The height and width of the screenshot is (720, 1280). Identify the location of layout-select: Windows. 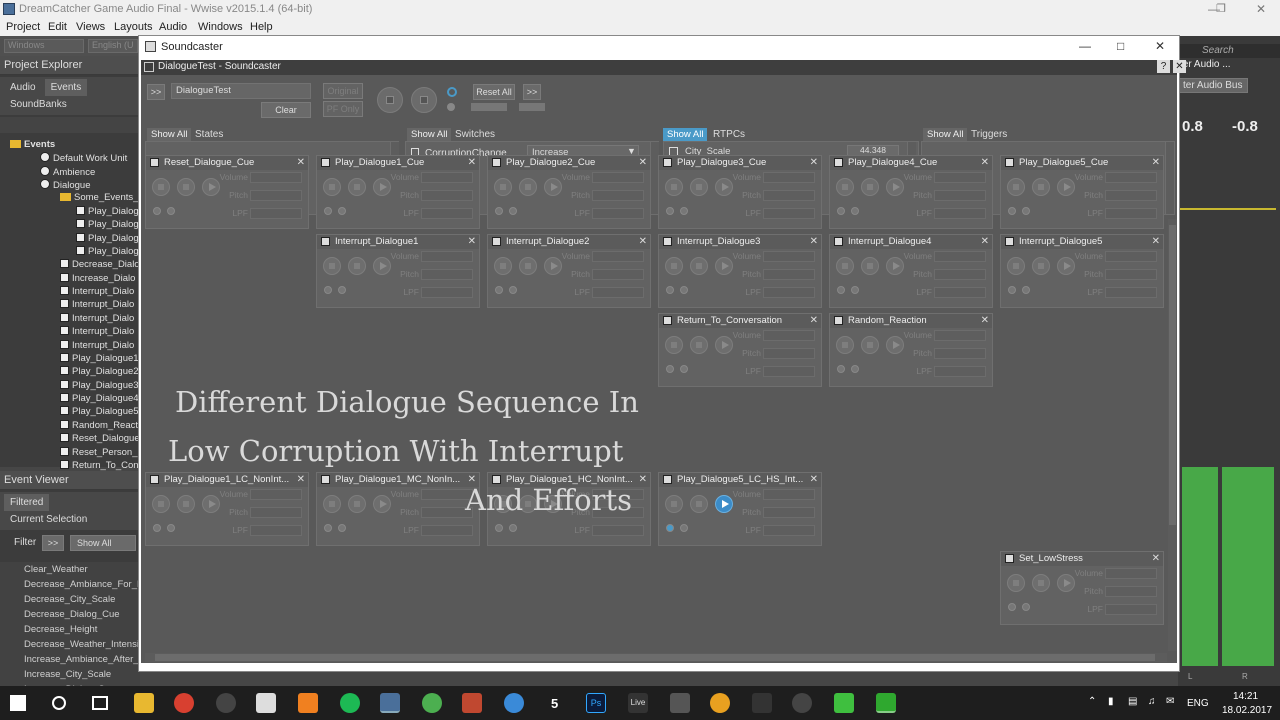
(44, 46).